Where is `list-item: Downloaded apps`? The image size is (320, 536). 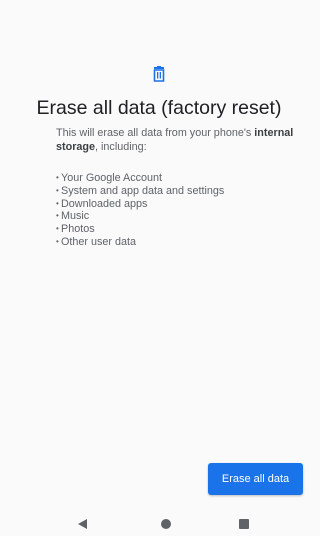
list-item: Downloaded apps is located at coordinates (140, 204).